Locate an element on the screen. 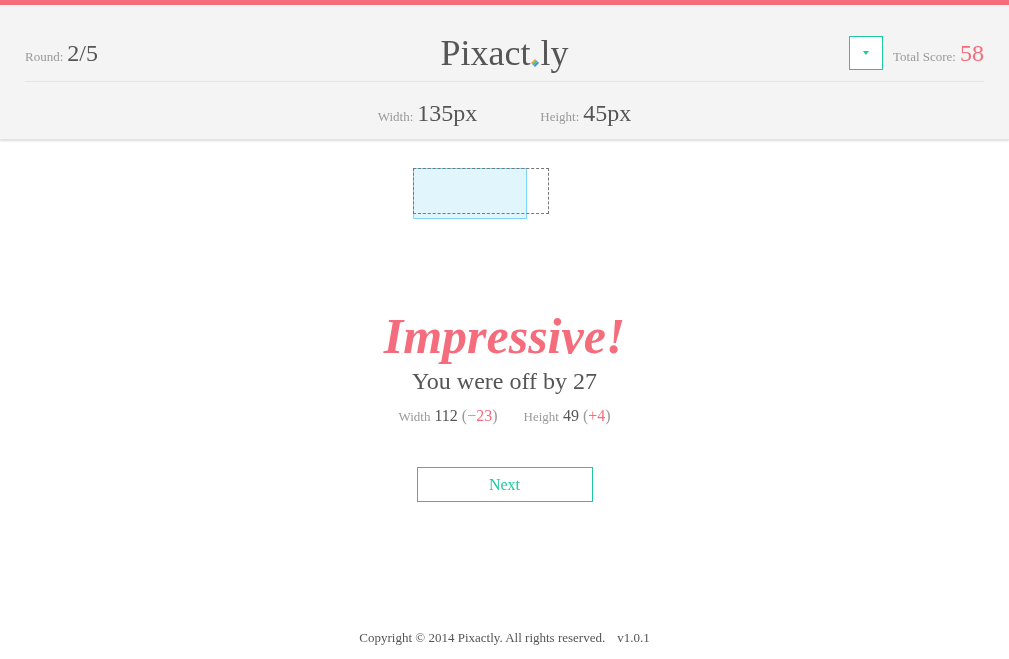 This screenshot has width=1009, height=659. total-score-label: Total Score: is located at coordinates (924, 57).